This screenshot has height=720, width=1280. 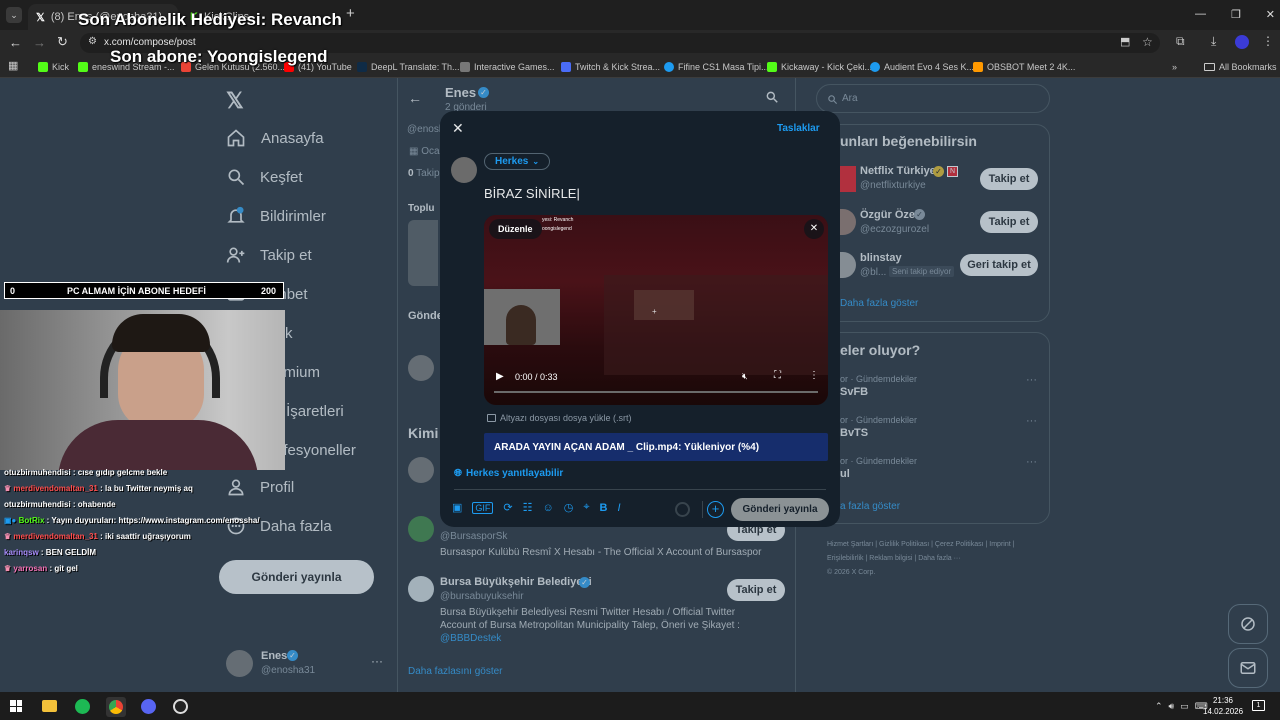 I want to click on reload-icon: ↻, so click(x=62, y=42).